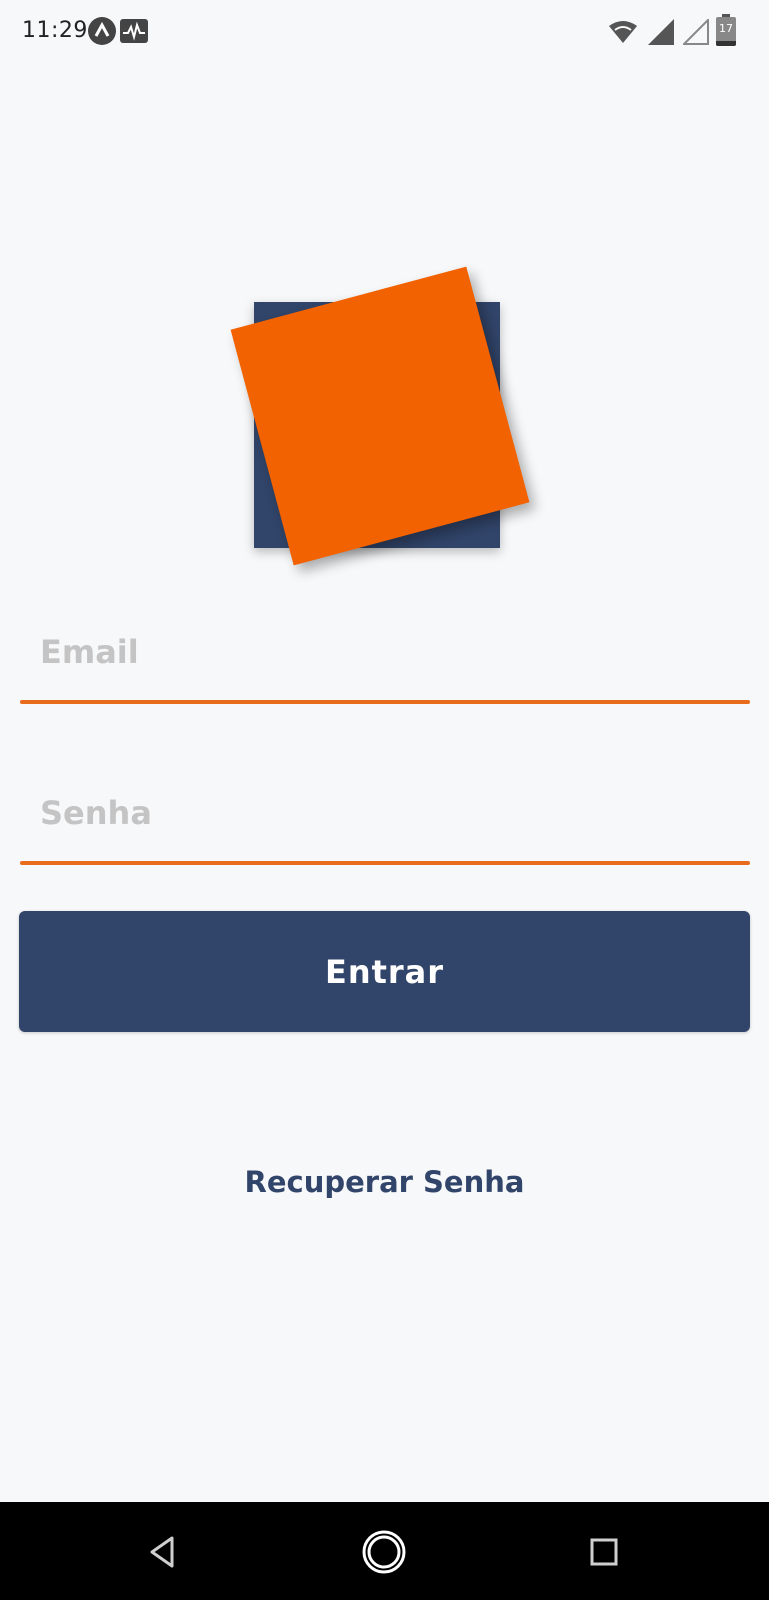  Describe the element at coordinates (384, 1182) in the screenshot. I see `recover-password-link: Recuperar Senha` at that location.